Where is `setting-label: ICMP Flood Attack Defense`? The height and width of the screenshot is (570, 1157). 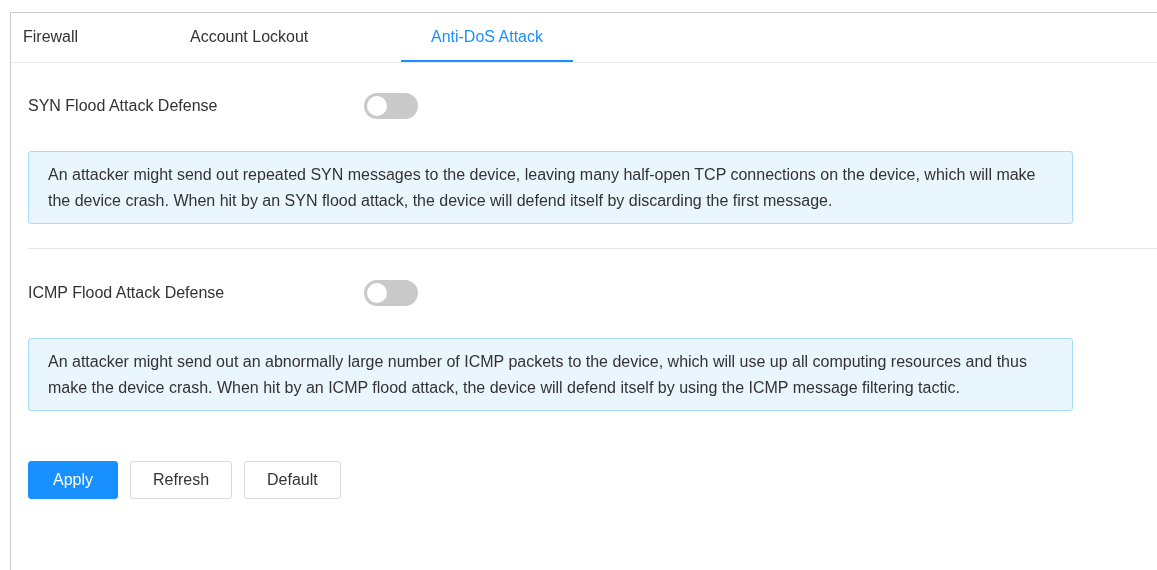 setting-label: ICMP Flood Attack Defense is located at coordinates (127, 293).